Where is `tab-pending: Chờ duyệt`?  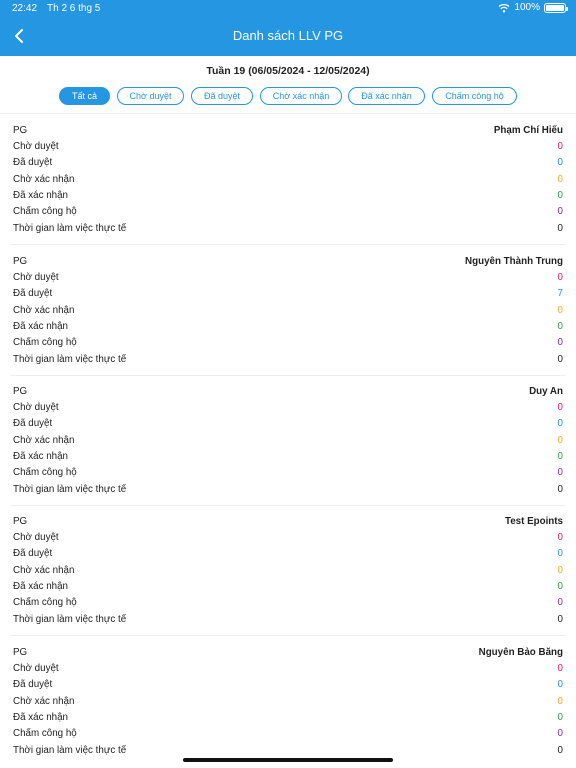
tab-pending: Chờ duyệt is located at coordinates (150, 96).